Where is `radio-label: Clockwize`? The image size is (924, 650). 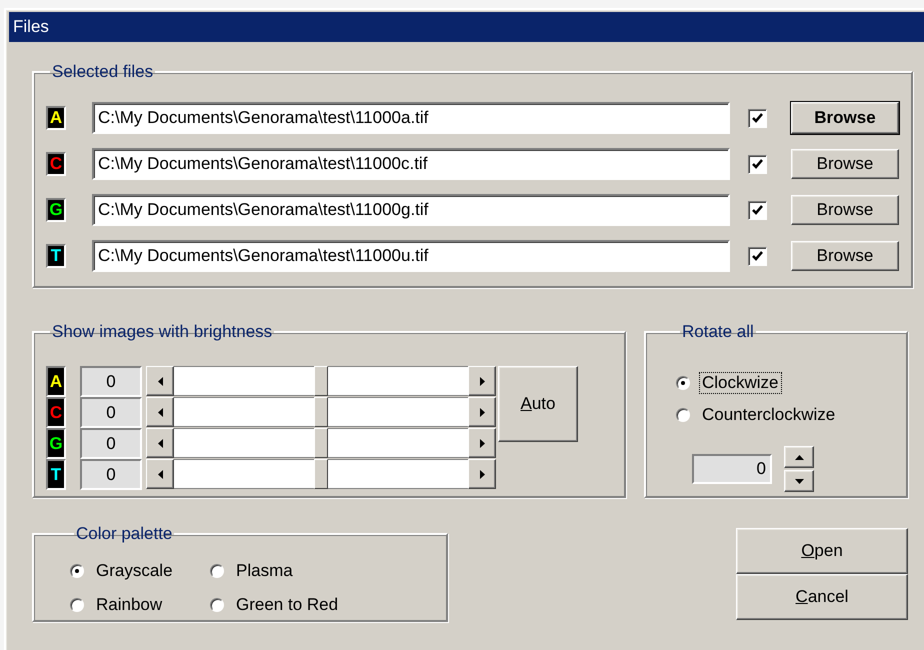 radio-label: Clockwize is located at coordinates (740, 383).